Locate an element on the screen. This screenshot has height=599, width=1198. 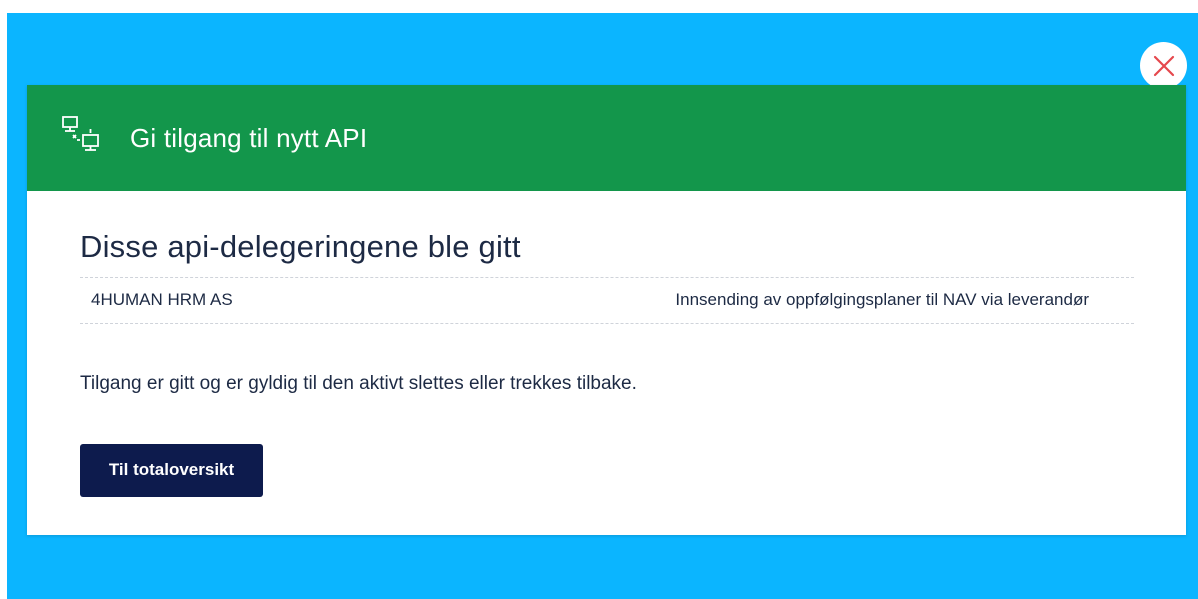
network-computers-icon is located at coordinates (80, 133).